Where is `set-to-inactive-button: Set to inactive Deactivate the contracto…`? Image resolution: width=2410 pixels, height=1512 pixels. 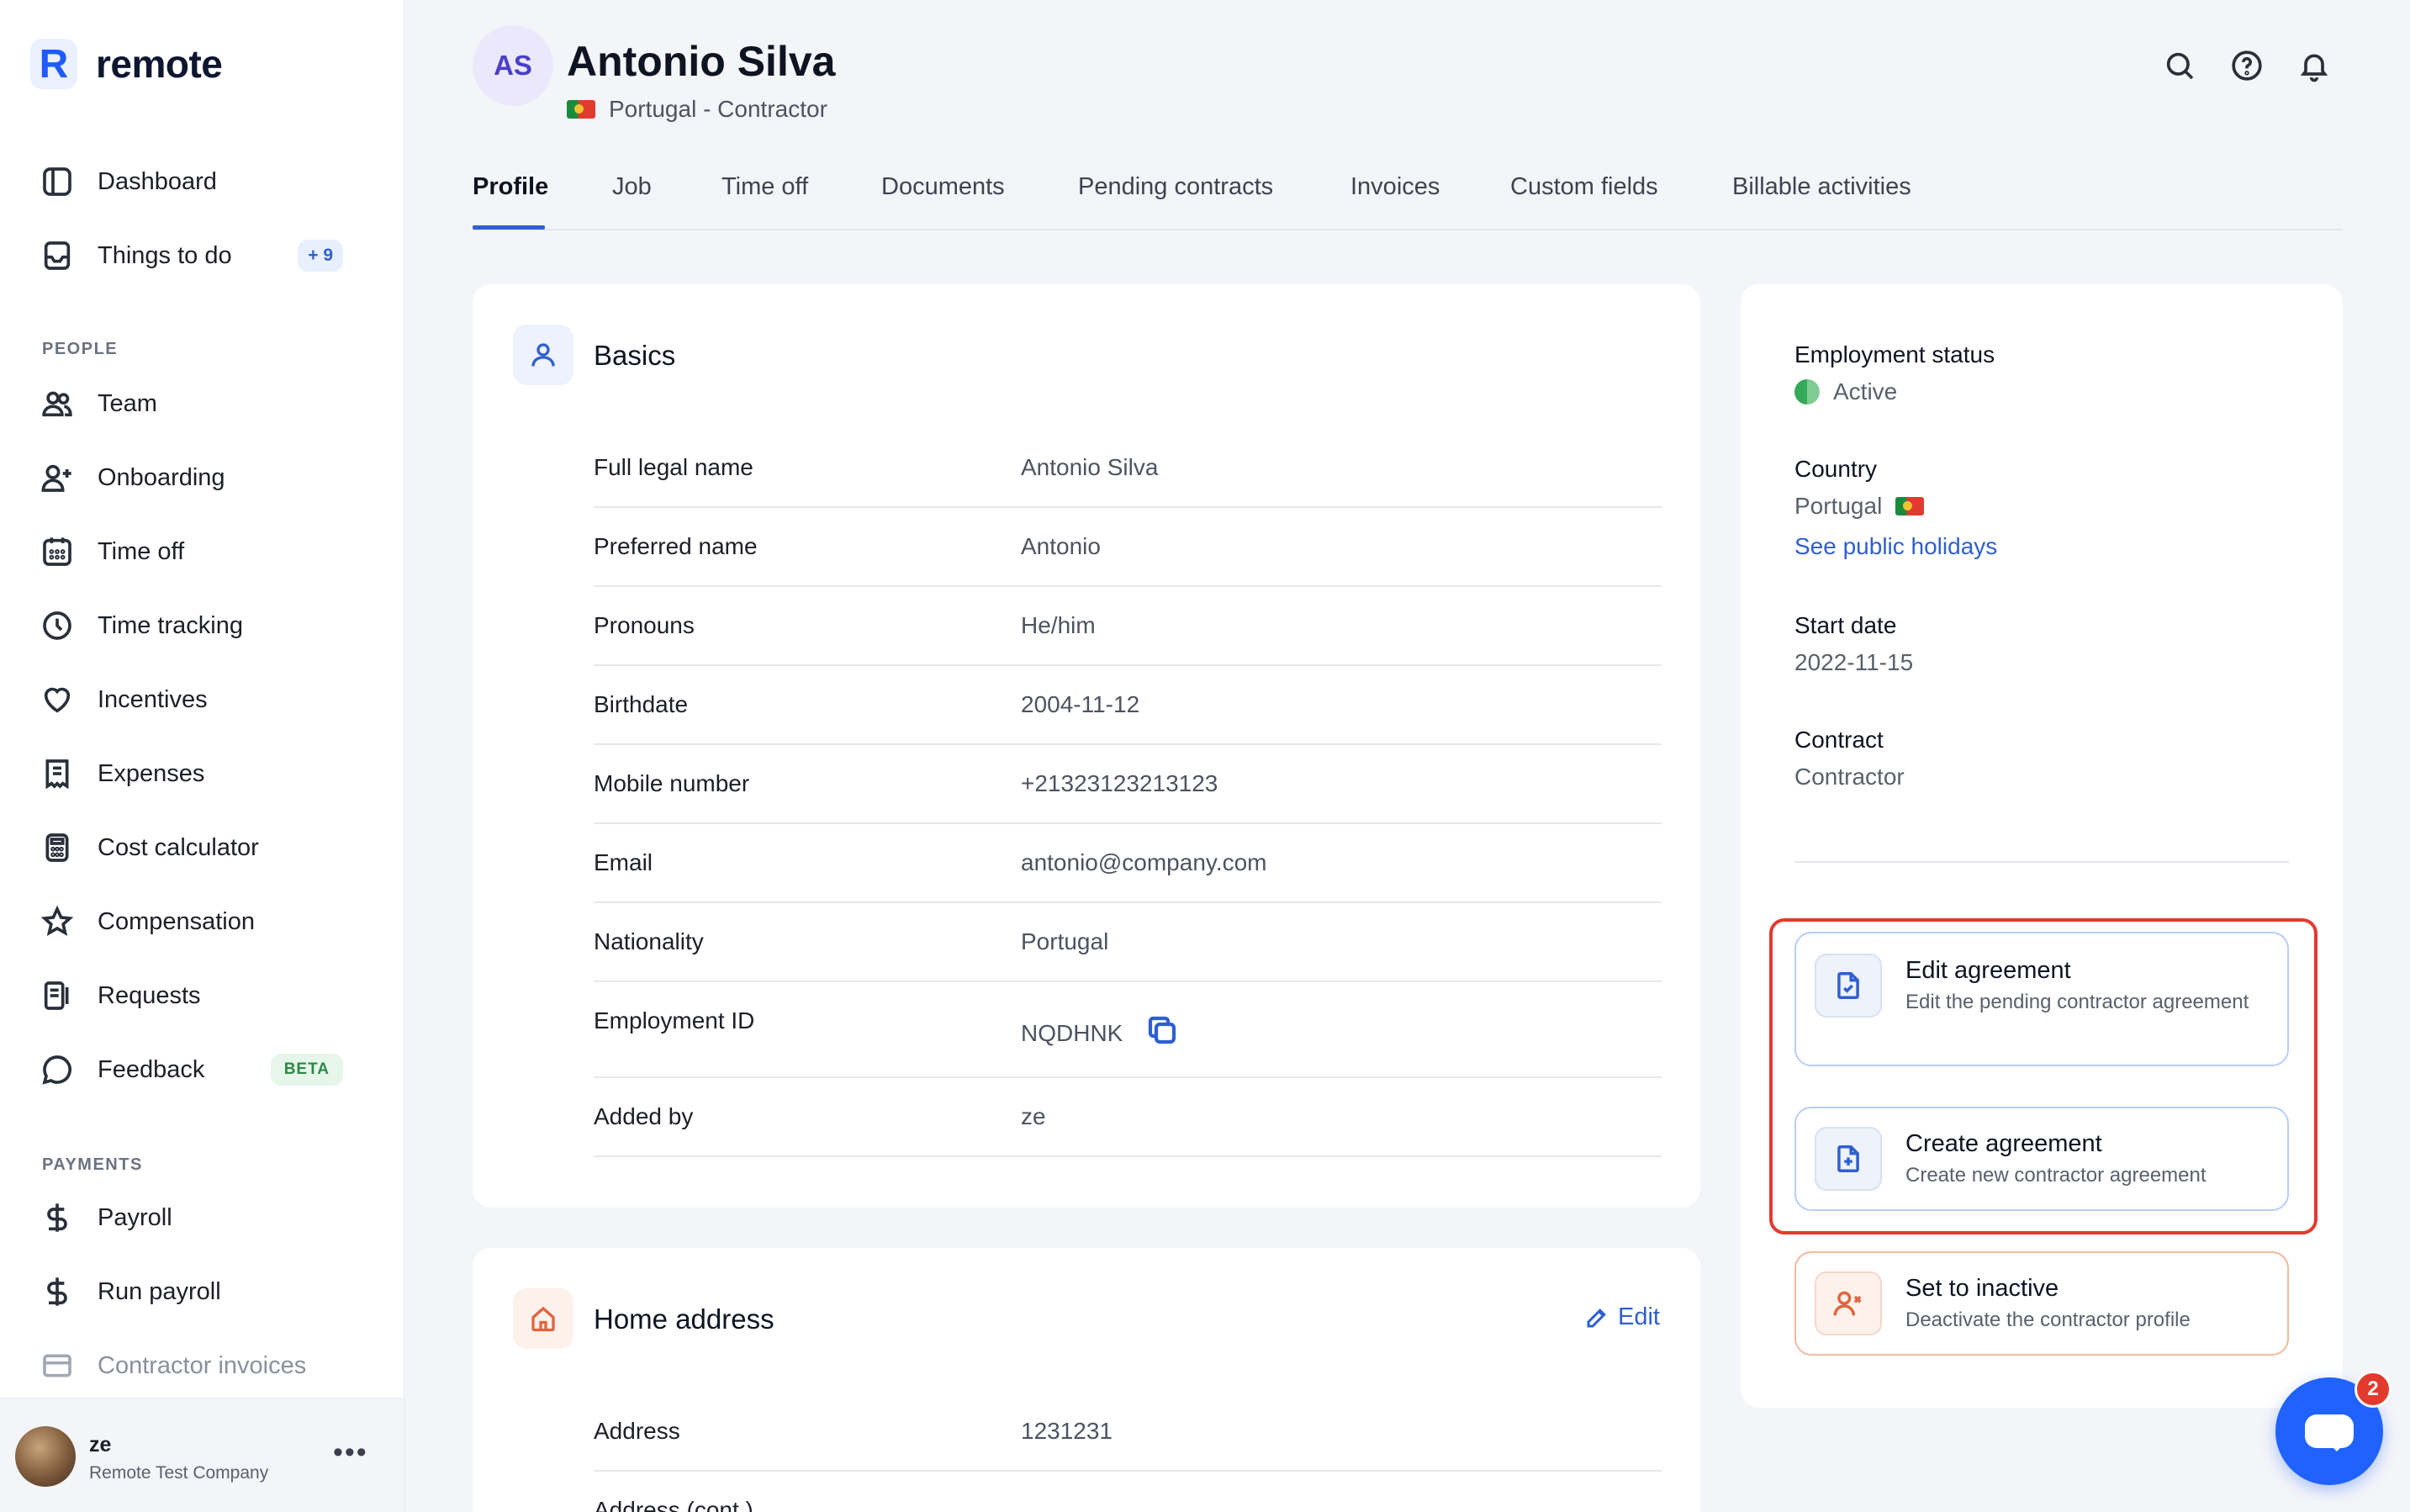 set-to-inactive-button: Set to inactive Deactivate the contracto… is located at coordinates (2041, 1303).